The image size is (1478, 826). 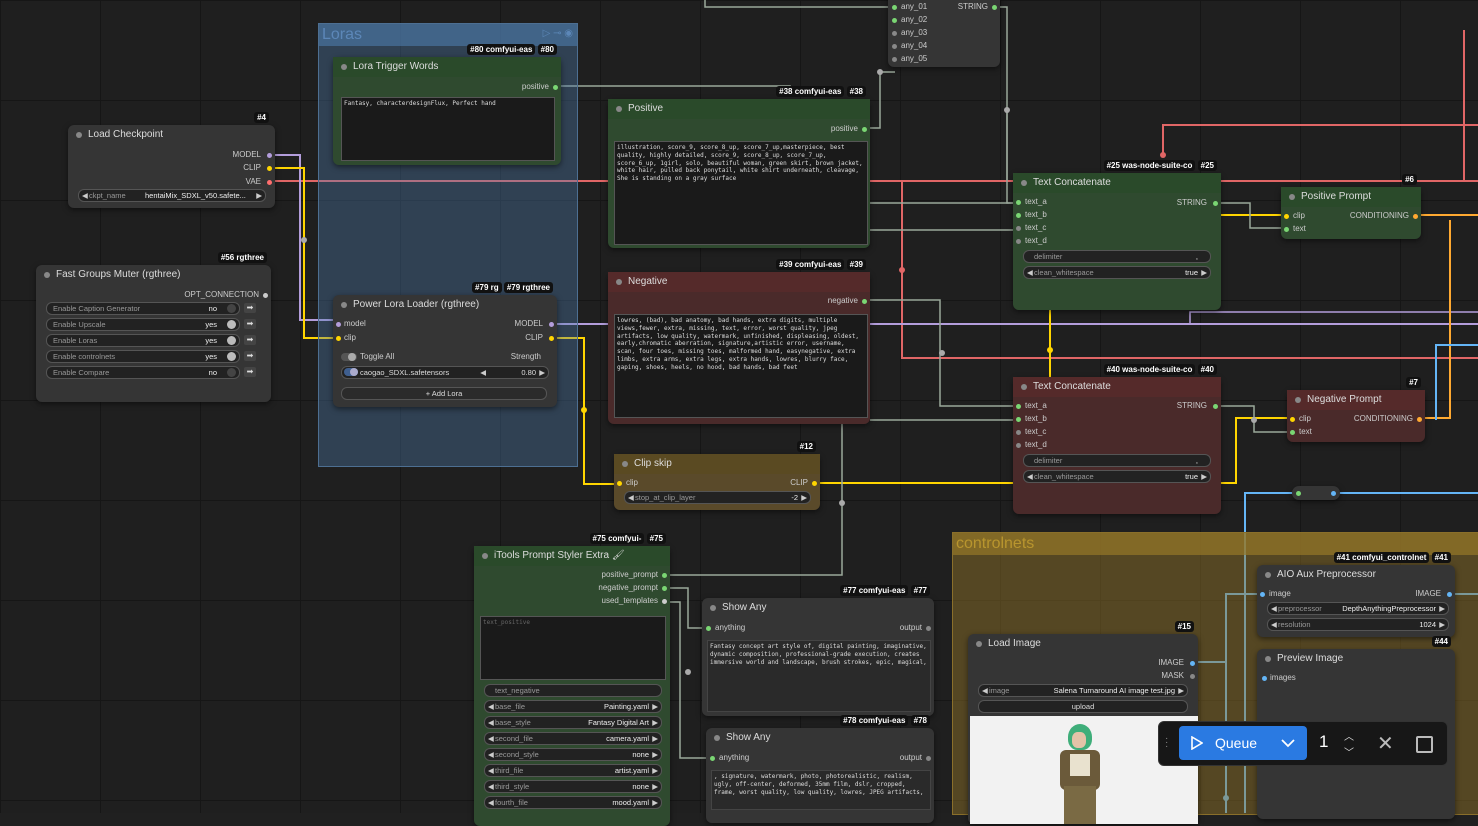 I want to click on batch-count-input: 1, so click(x=1323, y=742).